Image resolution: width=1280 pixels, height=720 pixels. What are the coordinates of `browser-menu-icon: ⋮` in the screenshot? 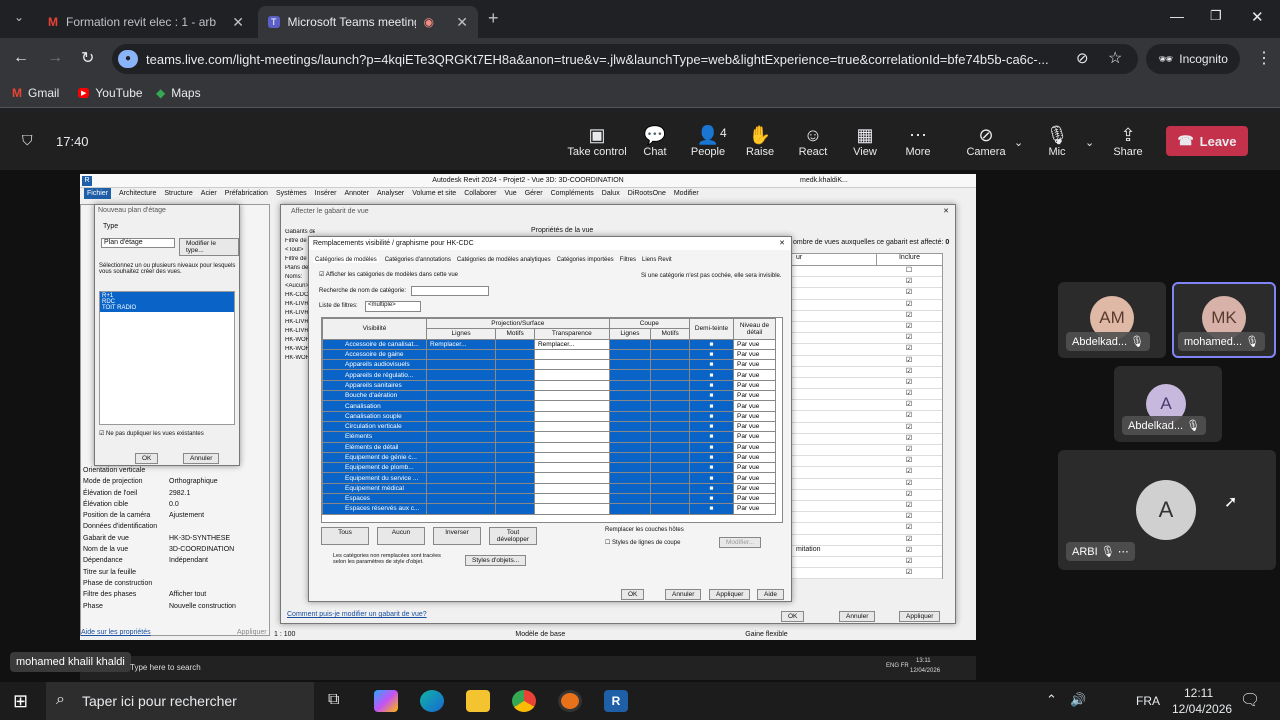 It's located at (1264, 58).